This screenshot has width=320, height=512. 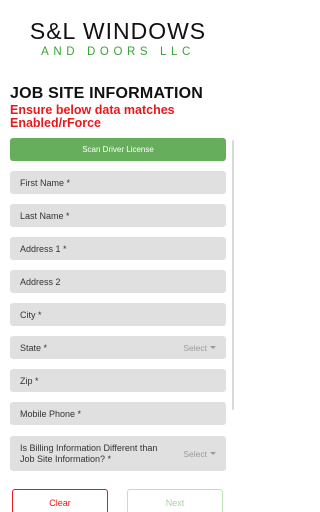 I want to click on logo-line-2: AND DOORS LLC, so click(x=118, y=52).